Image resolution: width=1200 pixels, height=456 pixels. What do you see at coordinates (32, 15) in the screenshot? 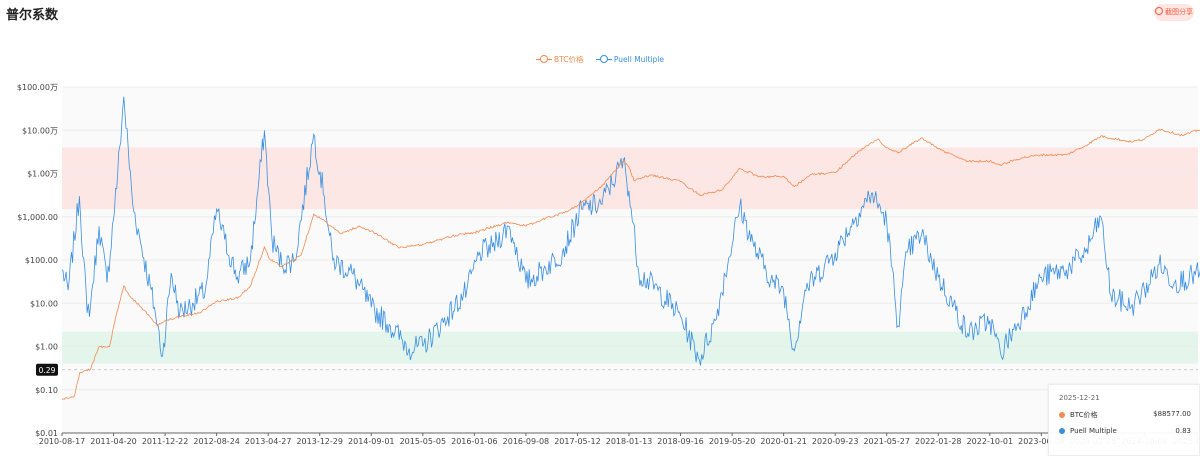
I see `page-title: 普尔系数` at bounding box center [32, 15].